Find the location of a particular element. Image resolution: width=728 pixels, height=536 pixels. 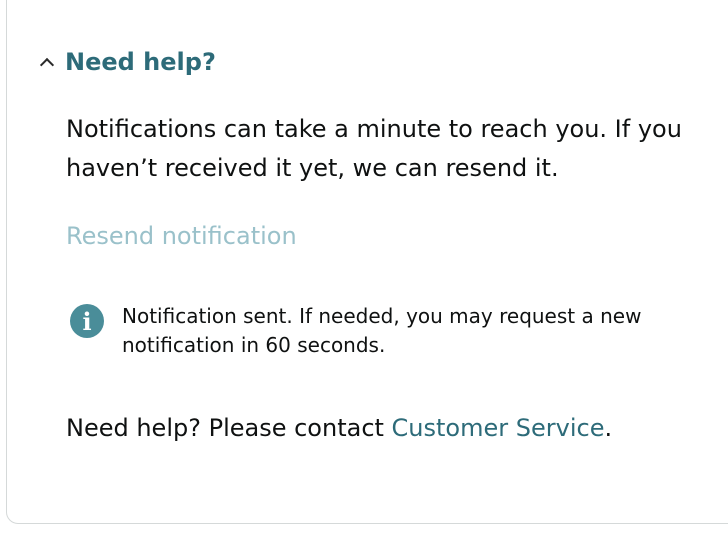

chevron-up-icon is located at coordinates (47, 65).